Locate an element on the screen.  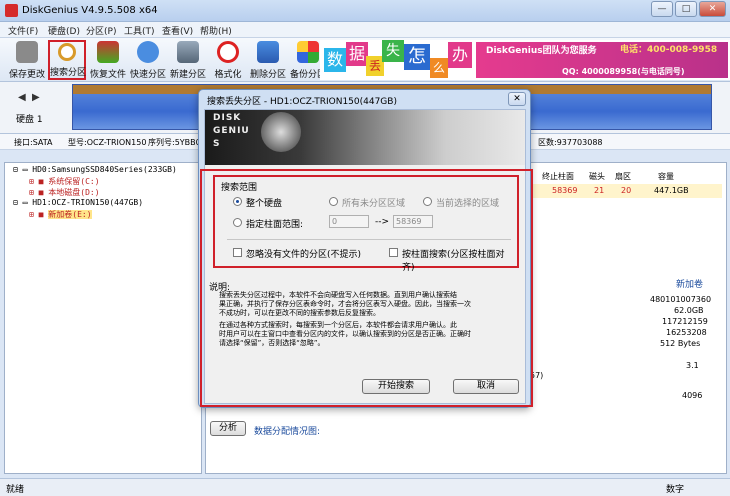
disk-next-arrow-icon: ▶ is located at coordinates (36, 97).